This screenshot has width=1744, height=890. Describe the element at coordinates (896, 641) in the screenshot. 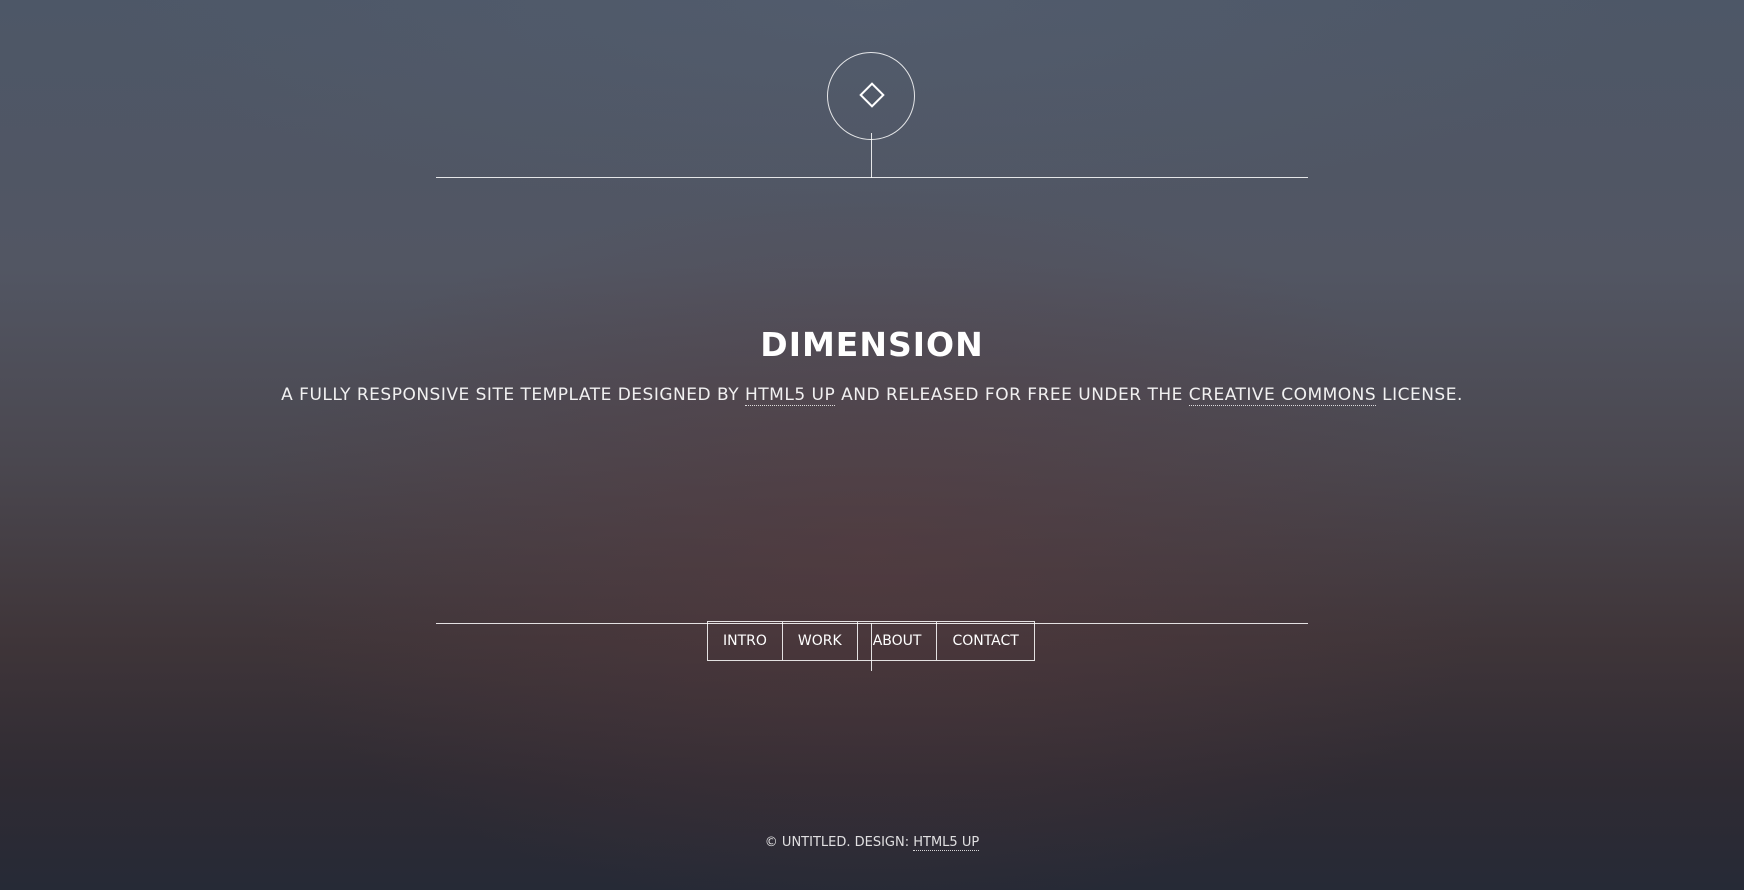

I see `nav-about: ABOUT` at that location.